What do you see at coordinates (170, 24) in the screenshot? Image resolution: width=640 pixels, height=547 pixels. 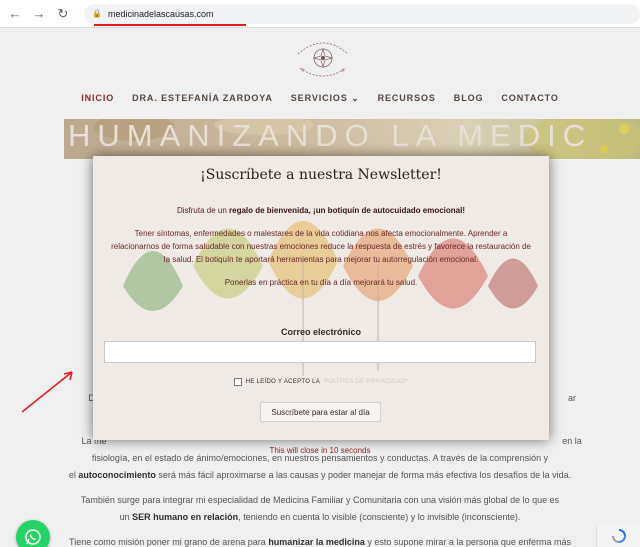 I see `url-annotation-underline` at bounding box center [170, 24].